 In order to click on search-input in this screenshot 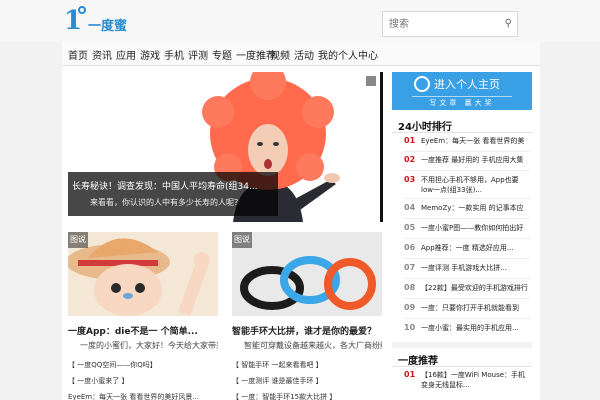, I will do `click(438, 24)`.